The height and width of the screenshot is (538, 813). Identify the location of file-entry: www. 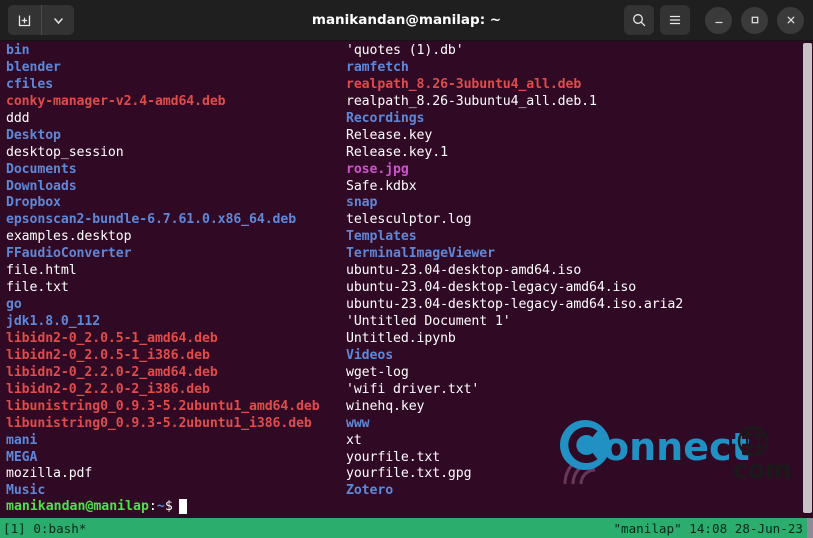
(358, 423).